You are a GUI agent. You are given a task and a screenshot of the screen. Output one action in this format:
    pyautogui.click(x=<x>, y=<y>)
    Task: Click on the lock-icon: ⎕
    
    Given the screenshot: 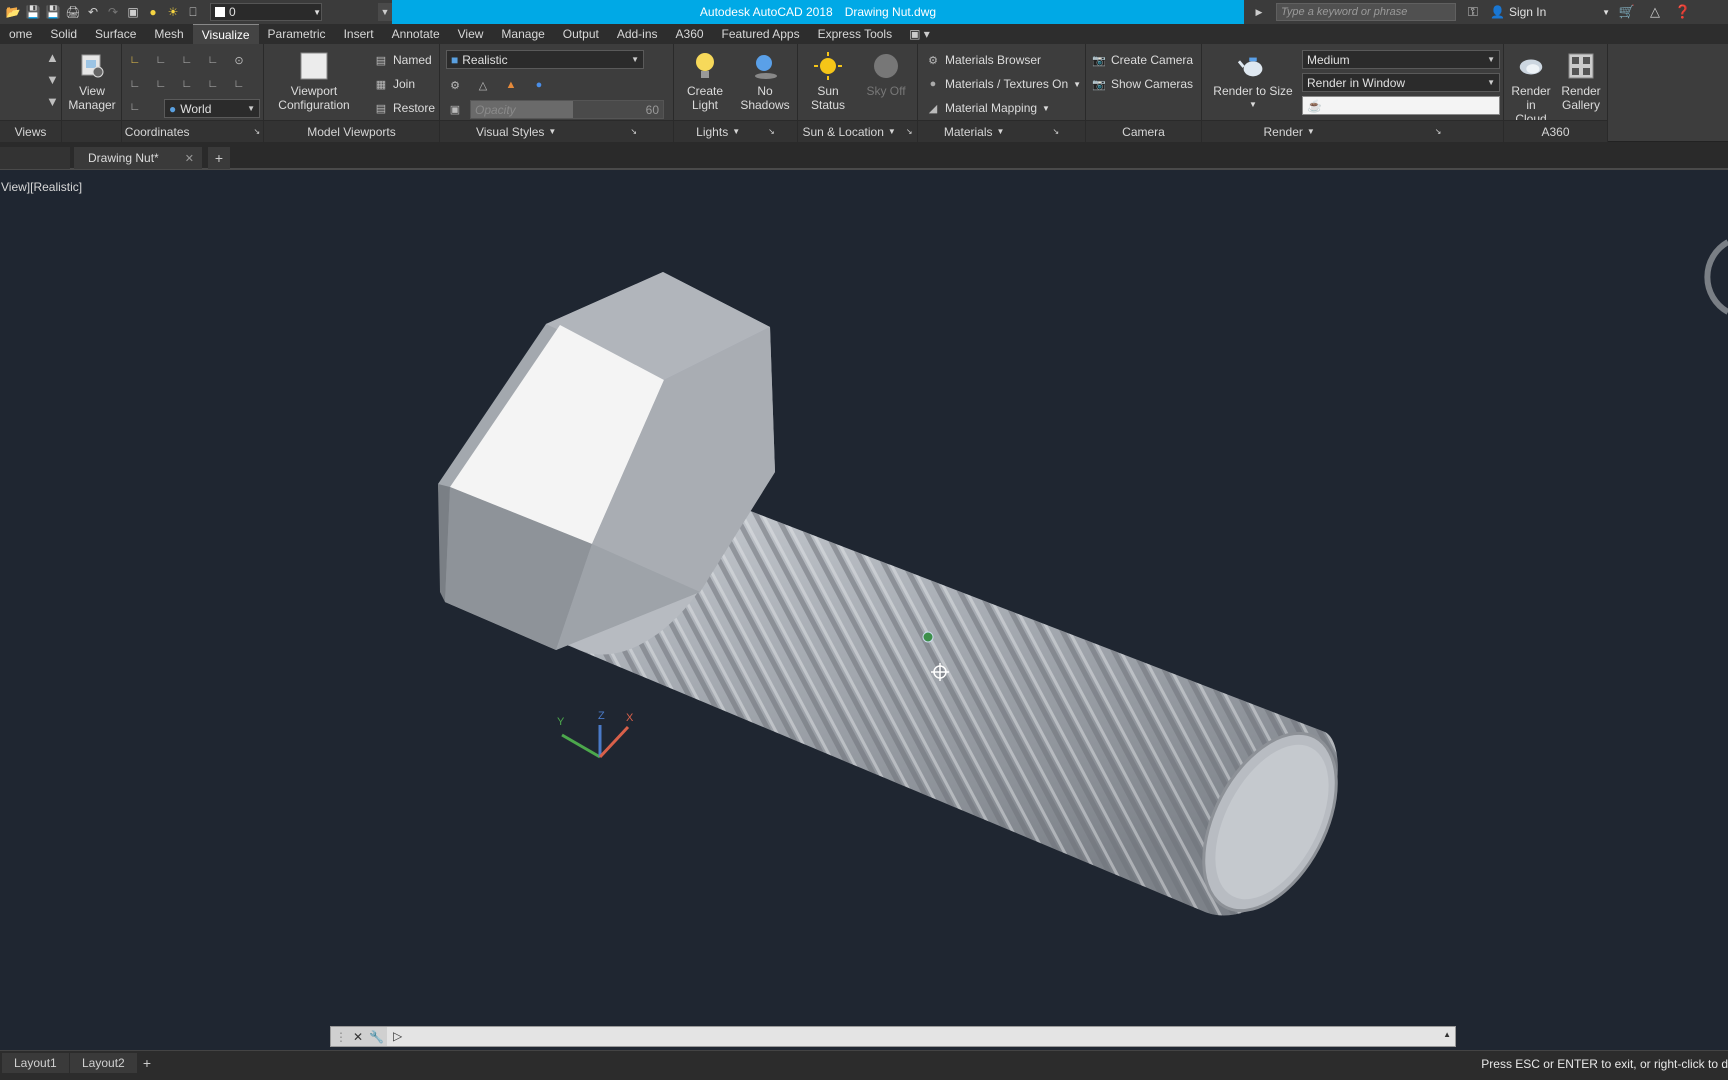 What is the action you would take?
    pyautogui.click(x=193, y=12)
    